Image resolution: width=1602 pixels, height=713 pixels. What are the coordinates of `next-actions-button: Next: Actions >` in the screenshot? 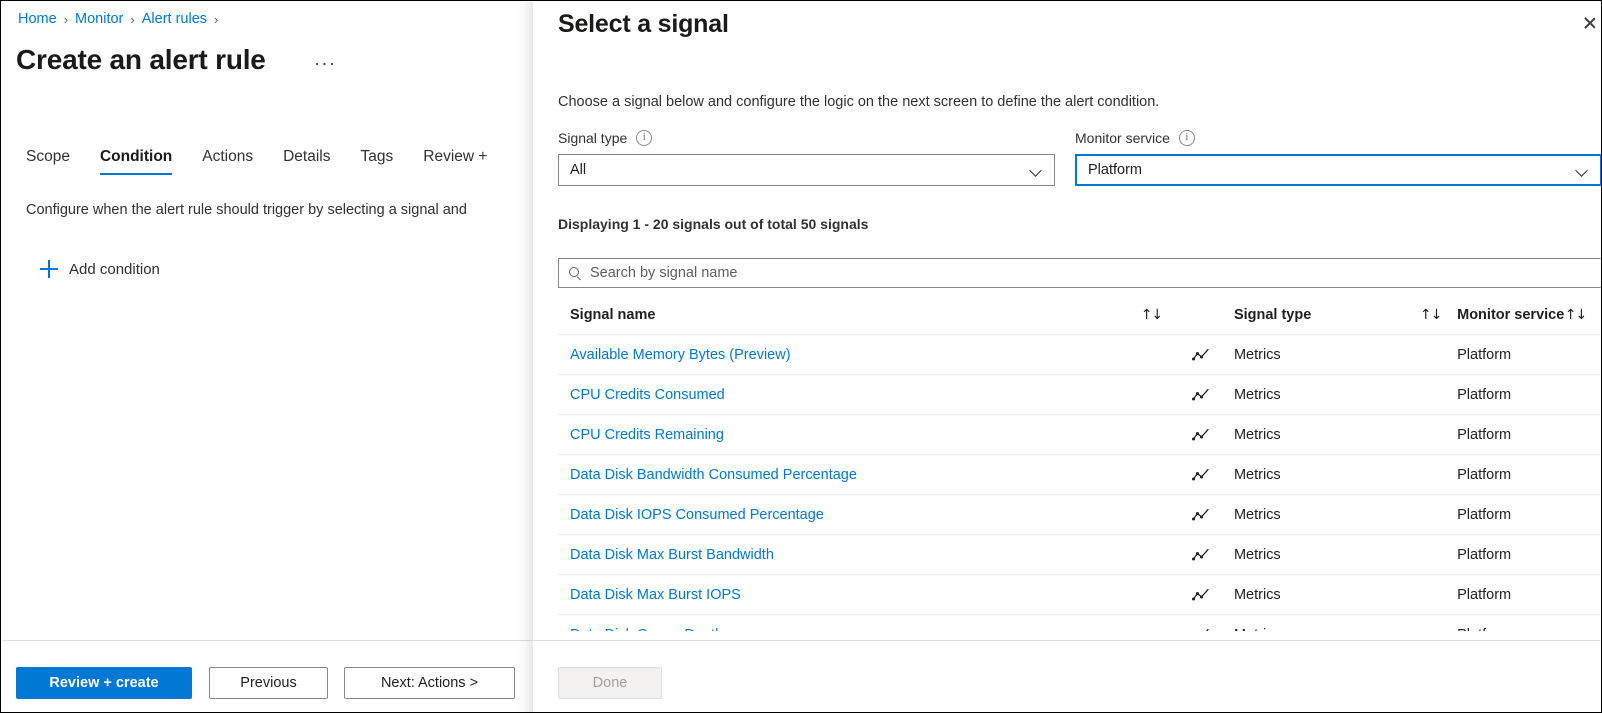 It's located at (429, 683).